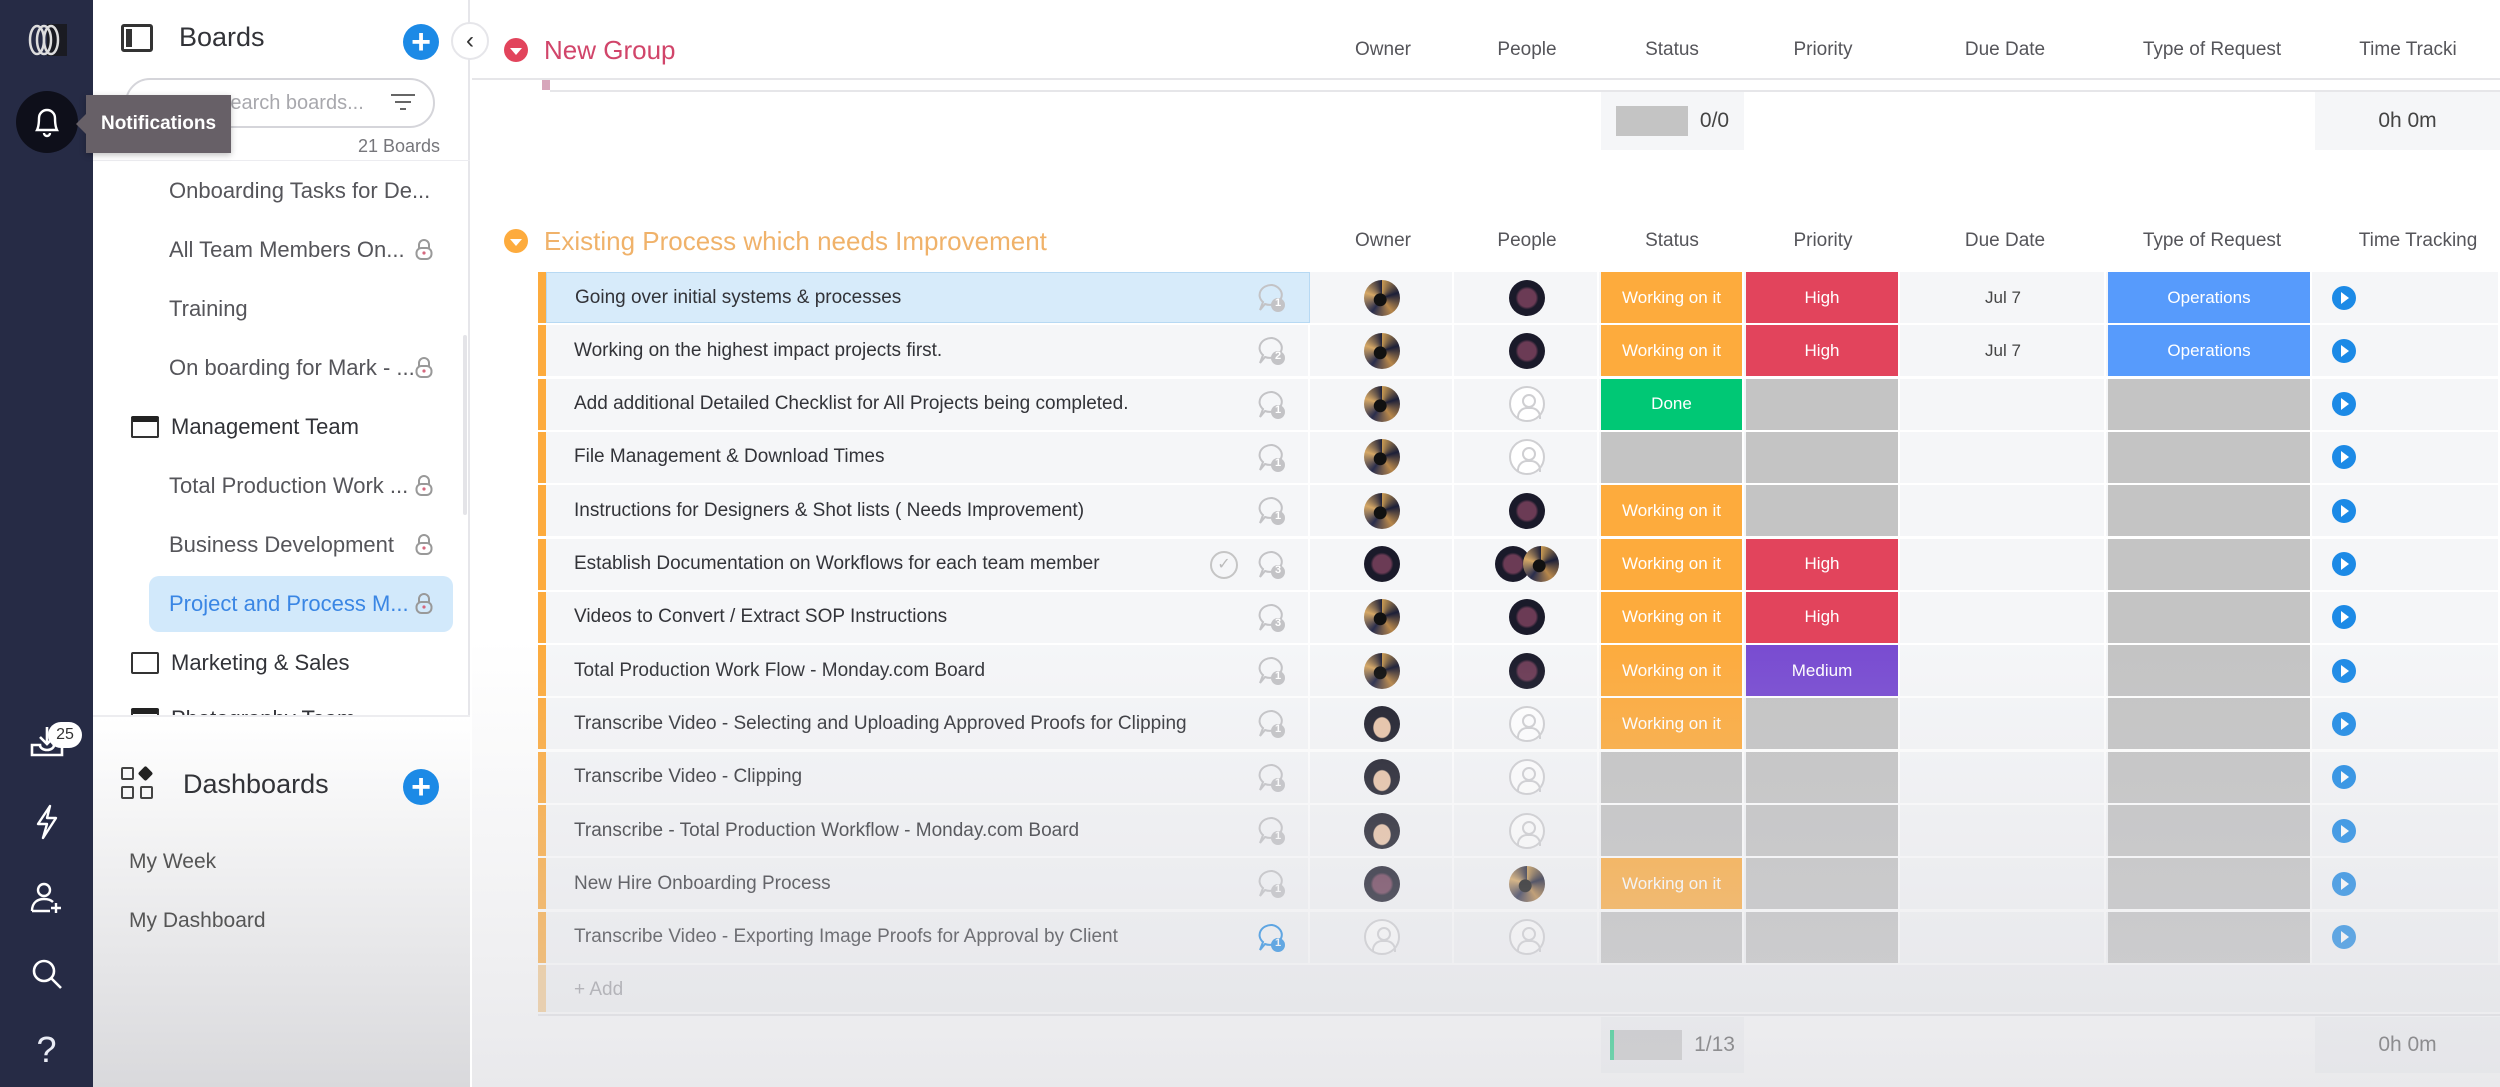 This screenshot has height=1087, width=2500. Describe the element at coordinates (795, 241) in the screenshot. I see `group-title: Existing Process which needs Improvement` at that location.